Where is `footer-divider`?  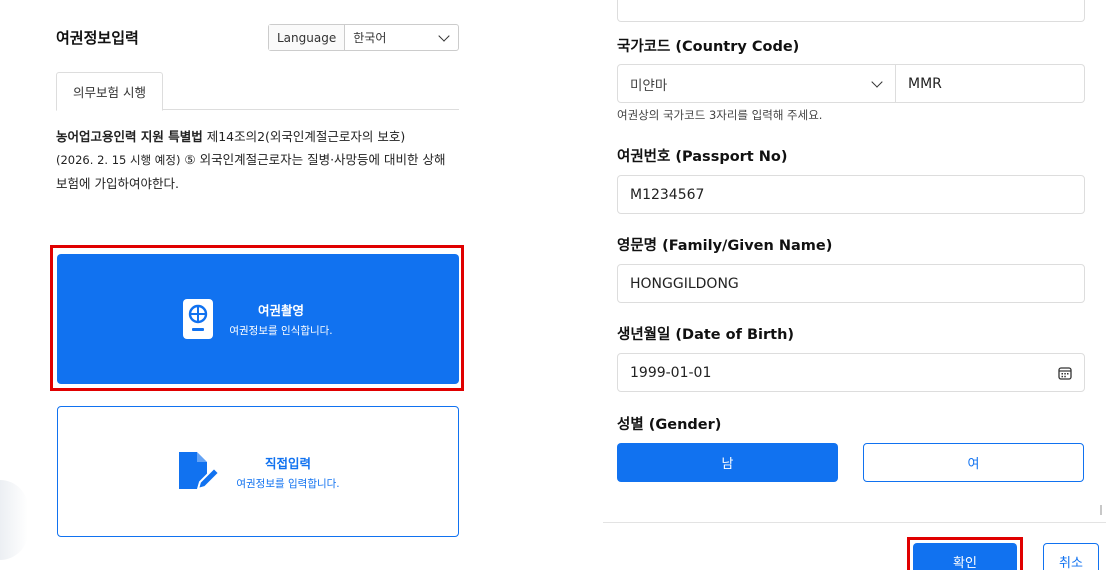
footer-divider is located at coordinates (854, 522).